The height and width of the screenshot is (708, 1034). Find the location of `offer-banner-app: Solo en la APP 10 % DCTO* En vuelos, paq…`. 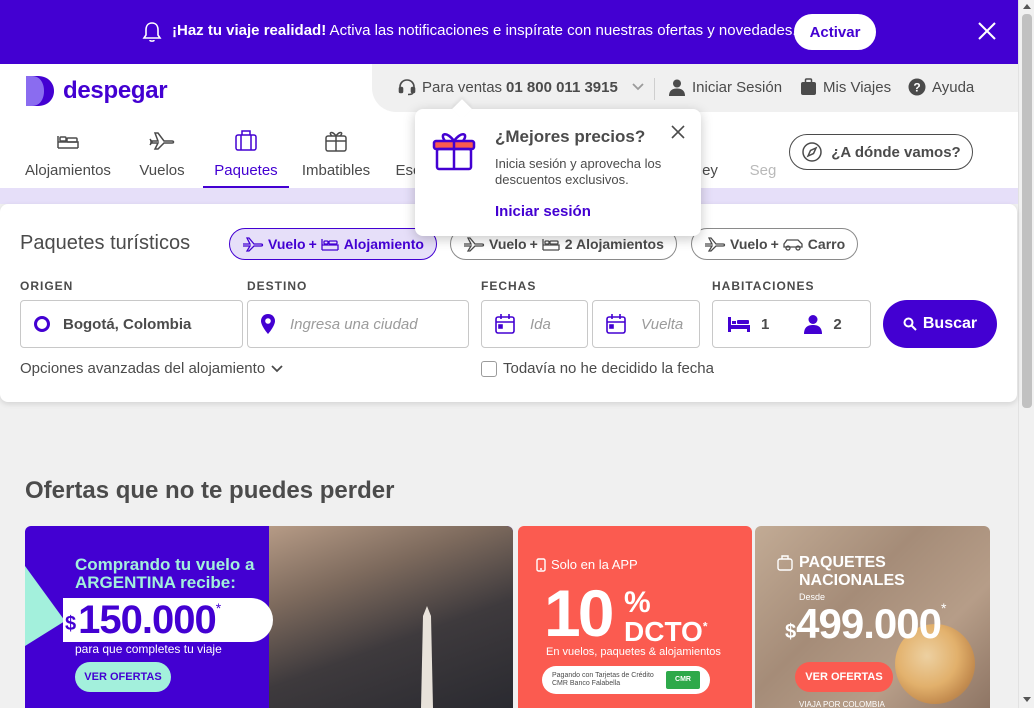

offer-banner-app: Solo en la APP 10 % DCTO* En vuelos, paq… is located at coordinates (635, 617).